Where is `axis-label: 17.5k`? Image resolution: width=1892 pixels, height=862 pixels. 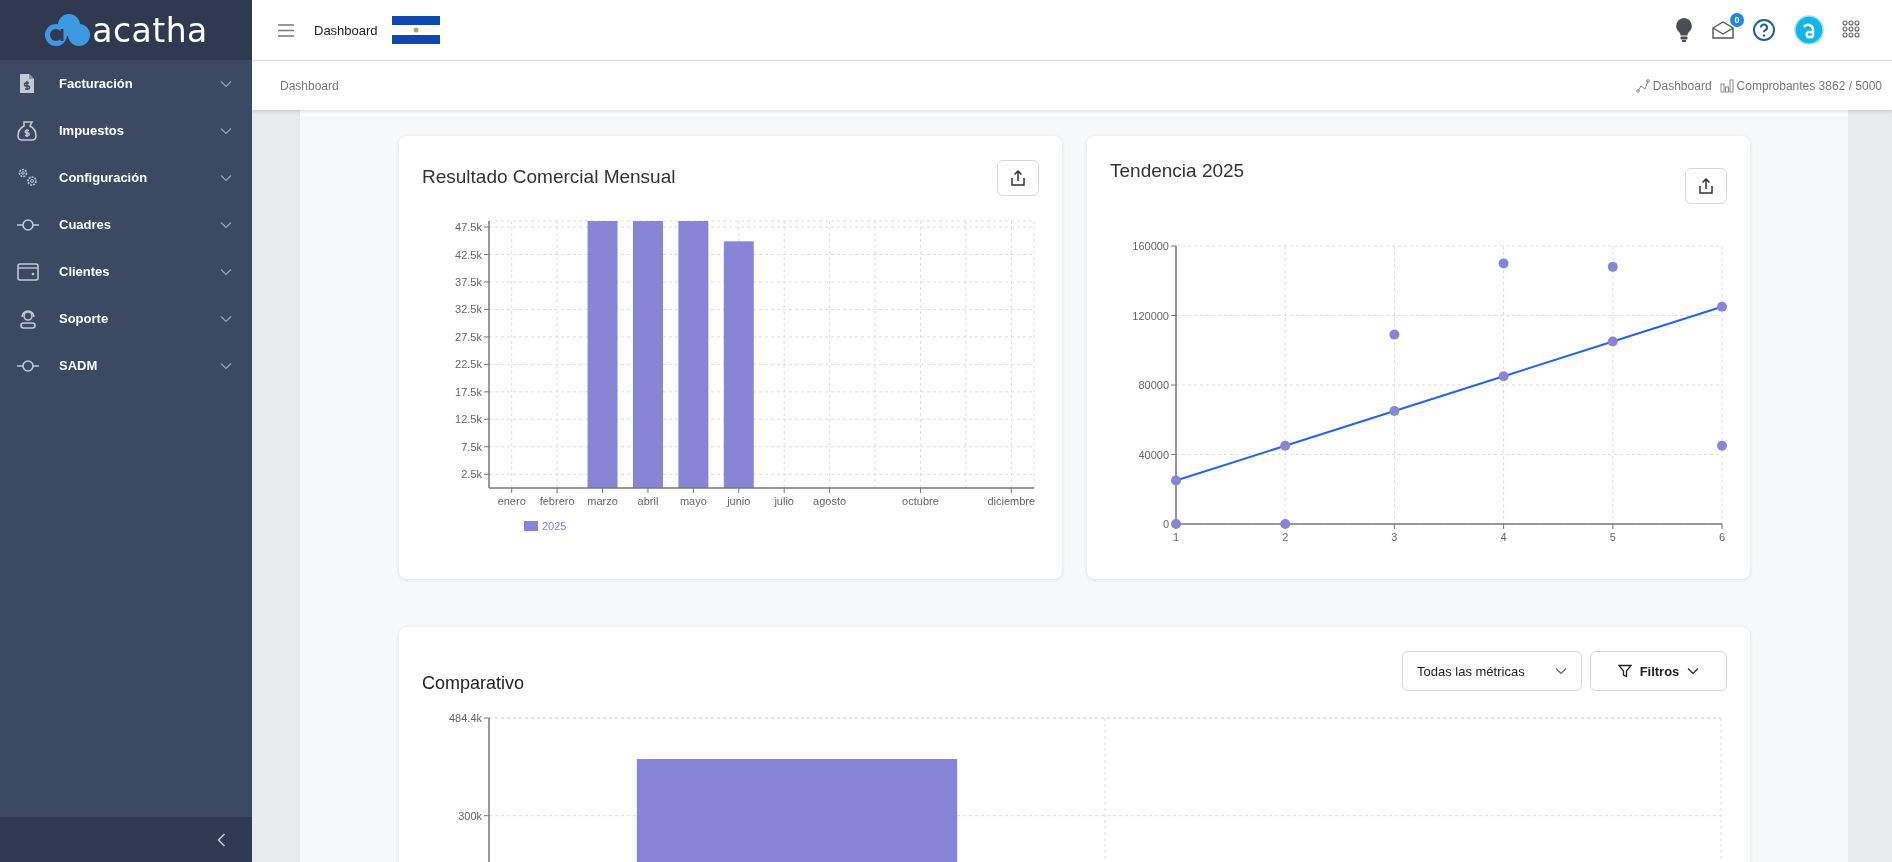
axis-label: 17.5k is located at coordinates (468, 391).